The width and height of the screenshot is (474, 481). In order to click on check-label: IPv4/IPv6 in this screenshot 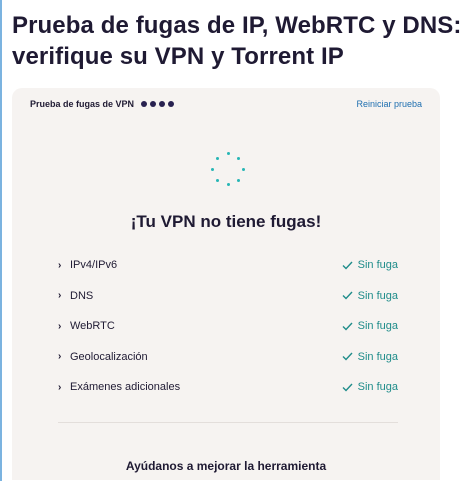, I will do `click(94, 265)`.